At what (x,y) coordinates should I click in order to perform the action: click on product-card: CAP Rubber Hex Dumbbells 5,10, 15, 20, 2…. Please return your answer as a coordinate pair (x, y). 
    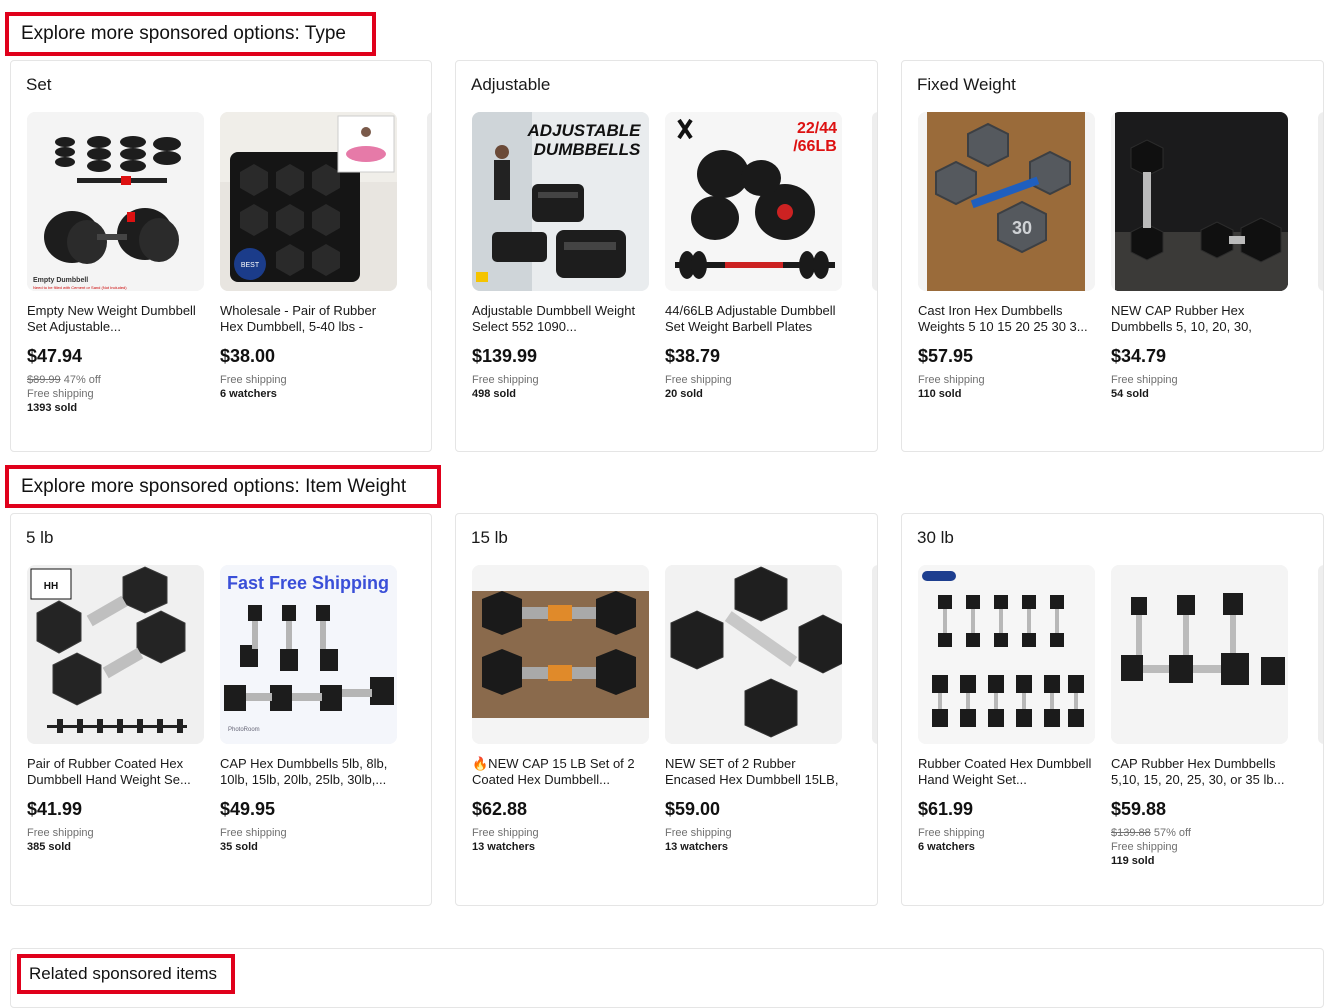
    Looking at the image, I should click on (1199, 716).